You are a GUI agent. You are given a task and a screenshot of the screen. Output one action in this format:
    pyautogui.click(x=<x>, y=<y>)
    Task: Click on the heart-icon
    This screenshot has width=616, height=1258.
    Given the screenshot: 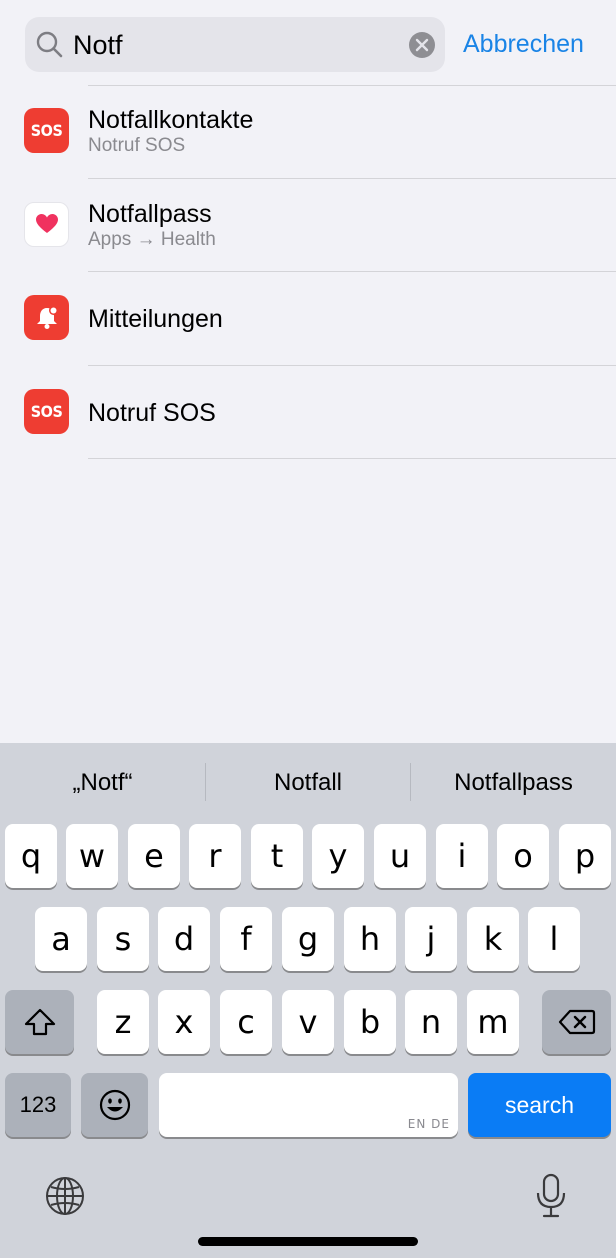 What is the action you would take?
    pyautogui.click(x=46, y=223)
    